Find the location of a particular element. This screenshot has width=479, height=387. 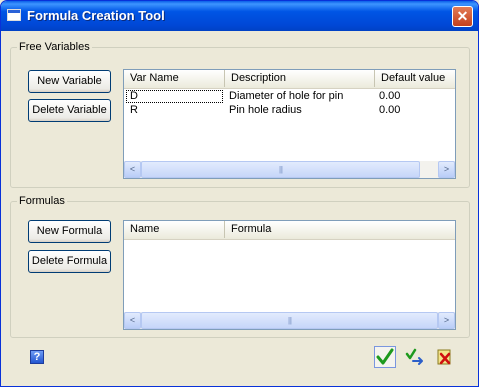

free-variables-header: Var Name Description Default value is located at coordinates (289, 79).